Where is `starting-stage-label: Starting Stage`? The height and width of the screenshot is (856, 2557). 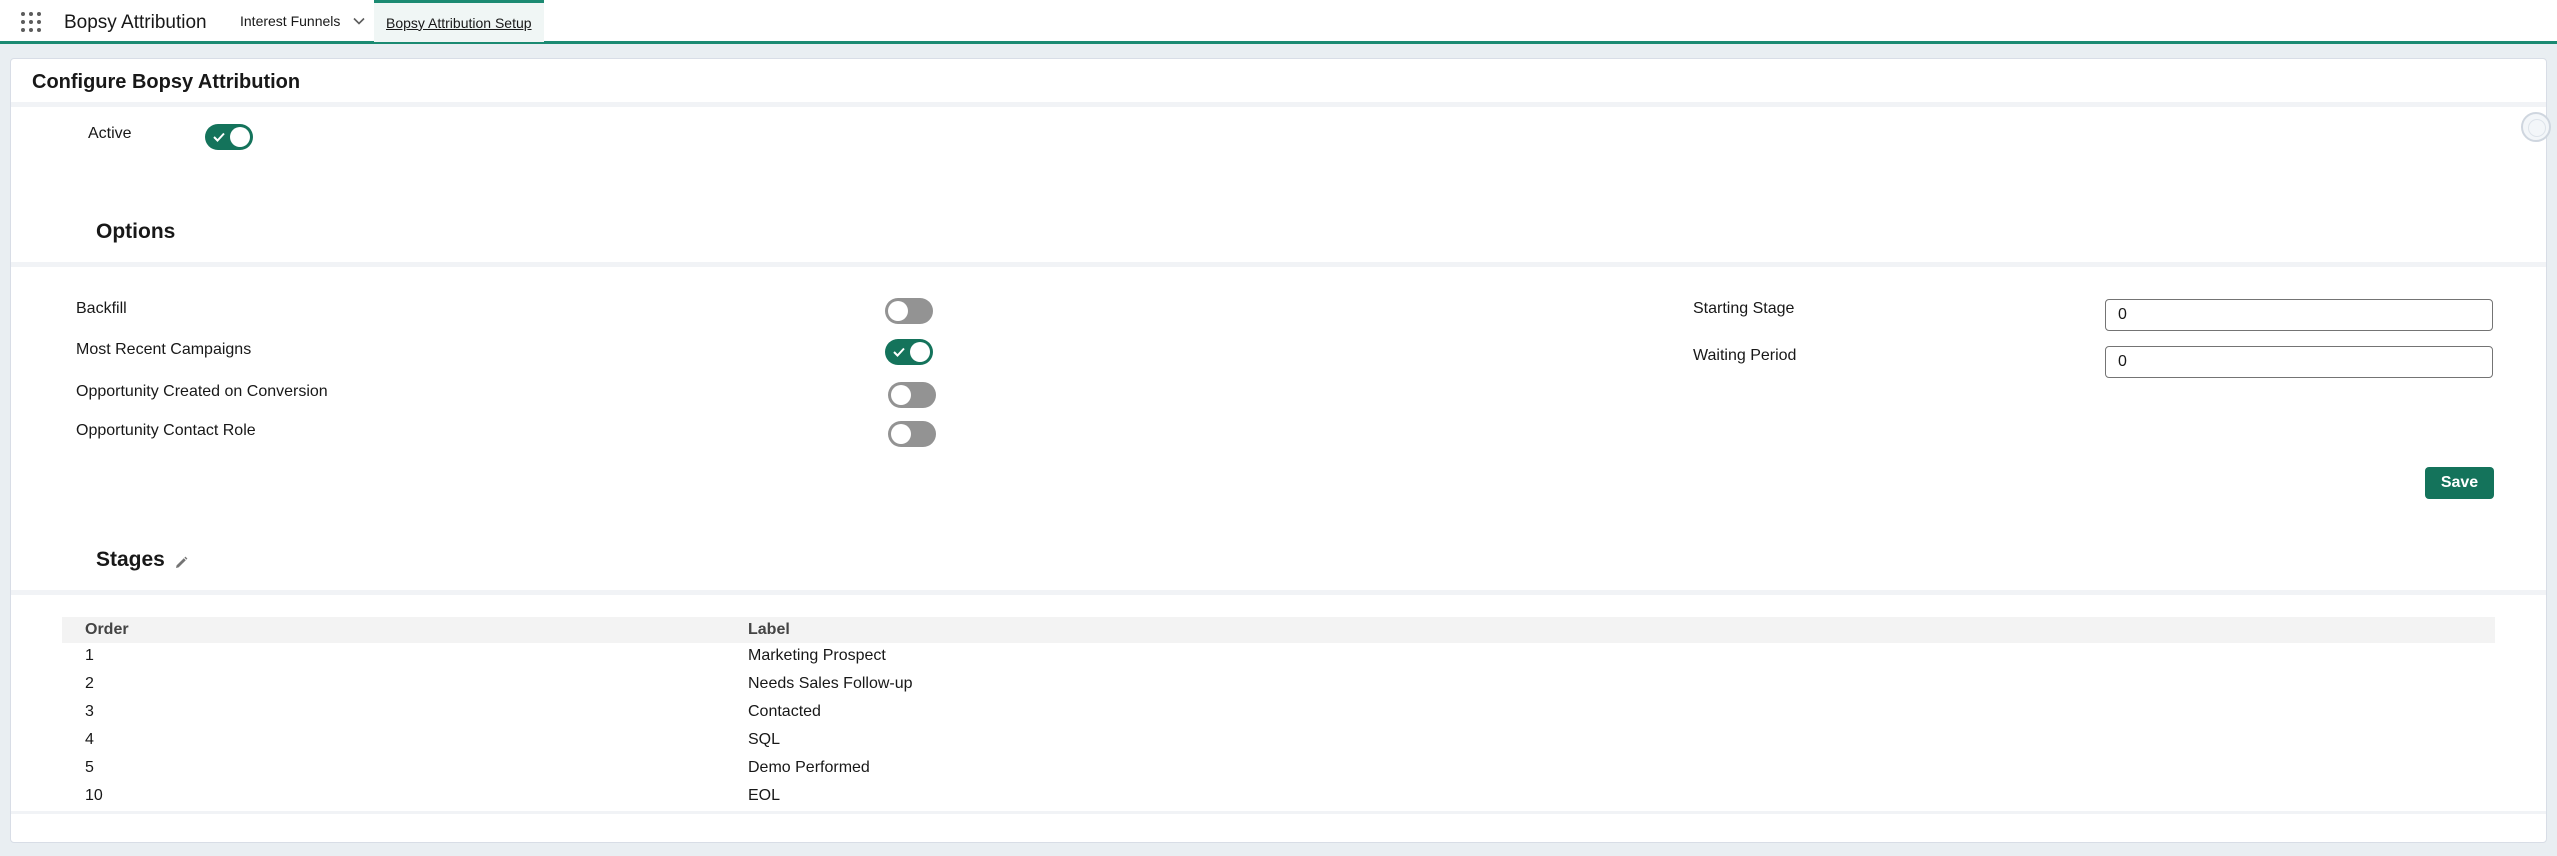
starting-stage-label: Starting Stage is located at coordinates (1744, 308).